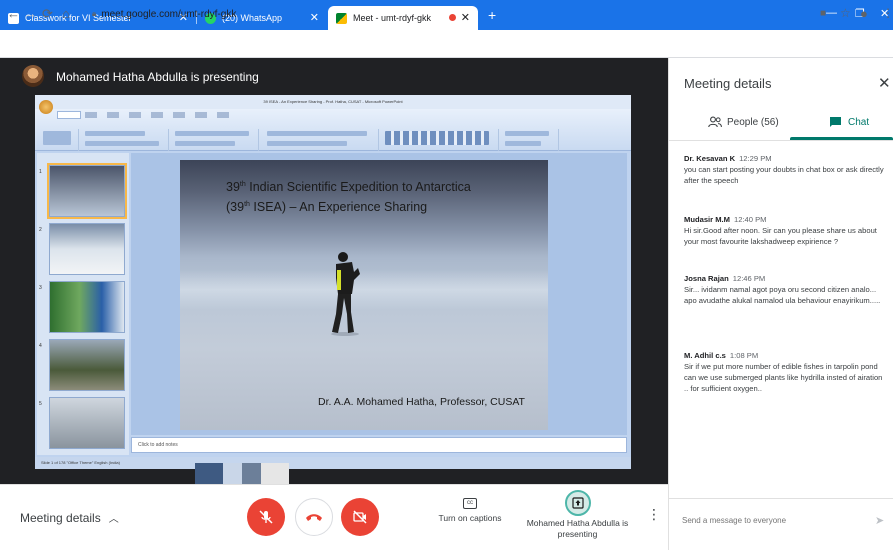 This screenshot has height=550, width=893. I want to click on present-now-button: Mohamed Hatha Abdulla is presenting, so click(577, 515).